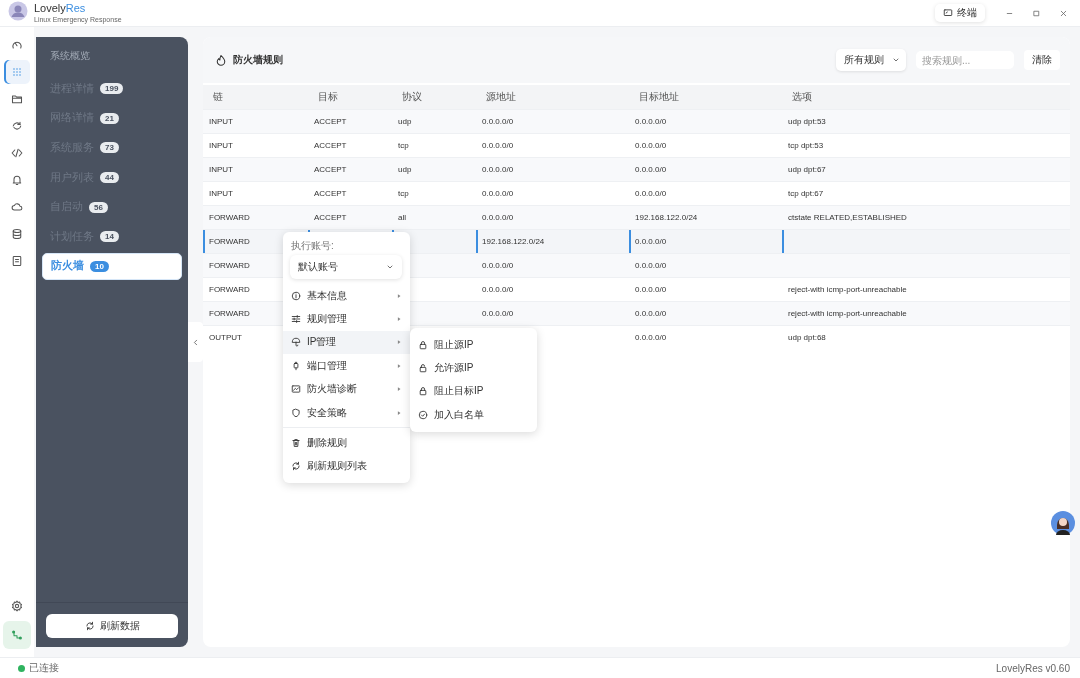 The image size is (1080, 678). What do you see at coordinates (109, 148) in the screenshot?
I see `count-badge: 73` at bounding box center [109, 148].